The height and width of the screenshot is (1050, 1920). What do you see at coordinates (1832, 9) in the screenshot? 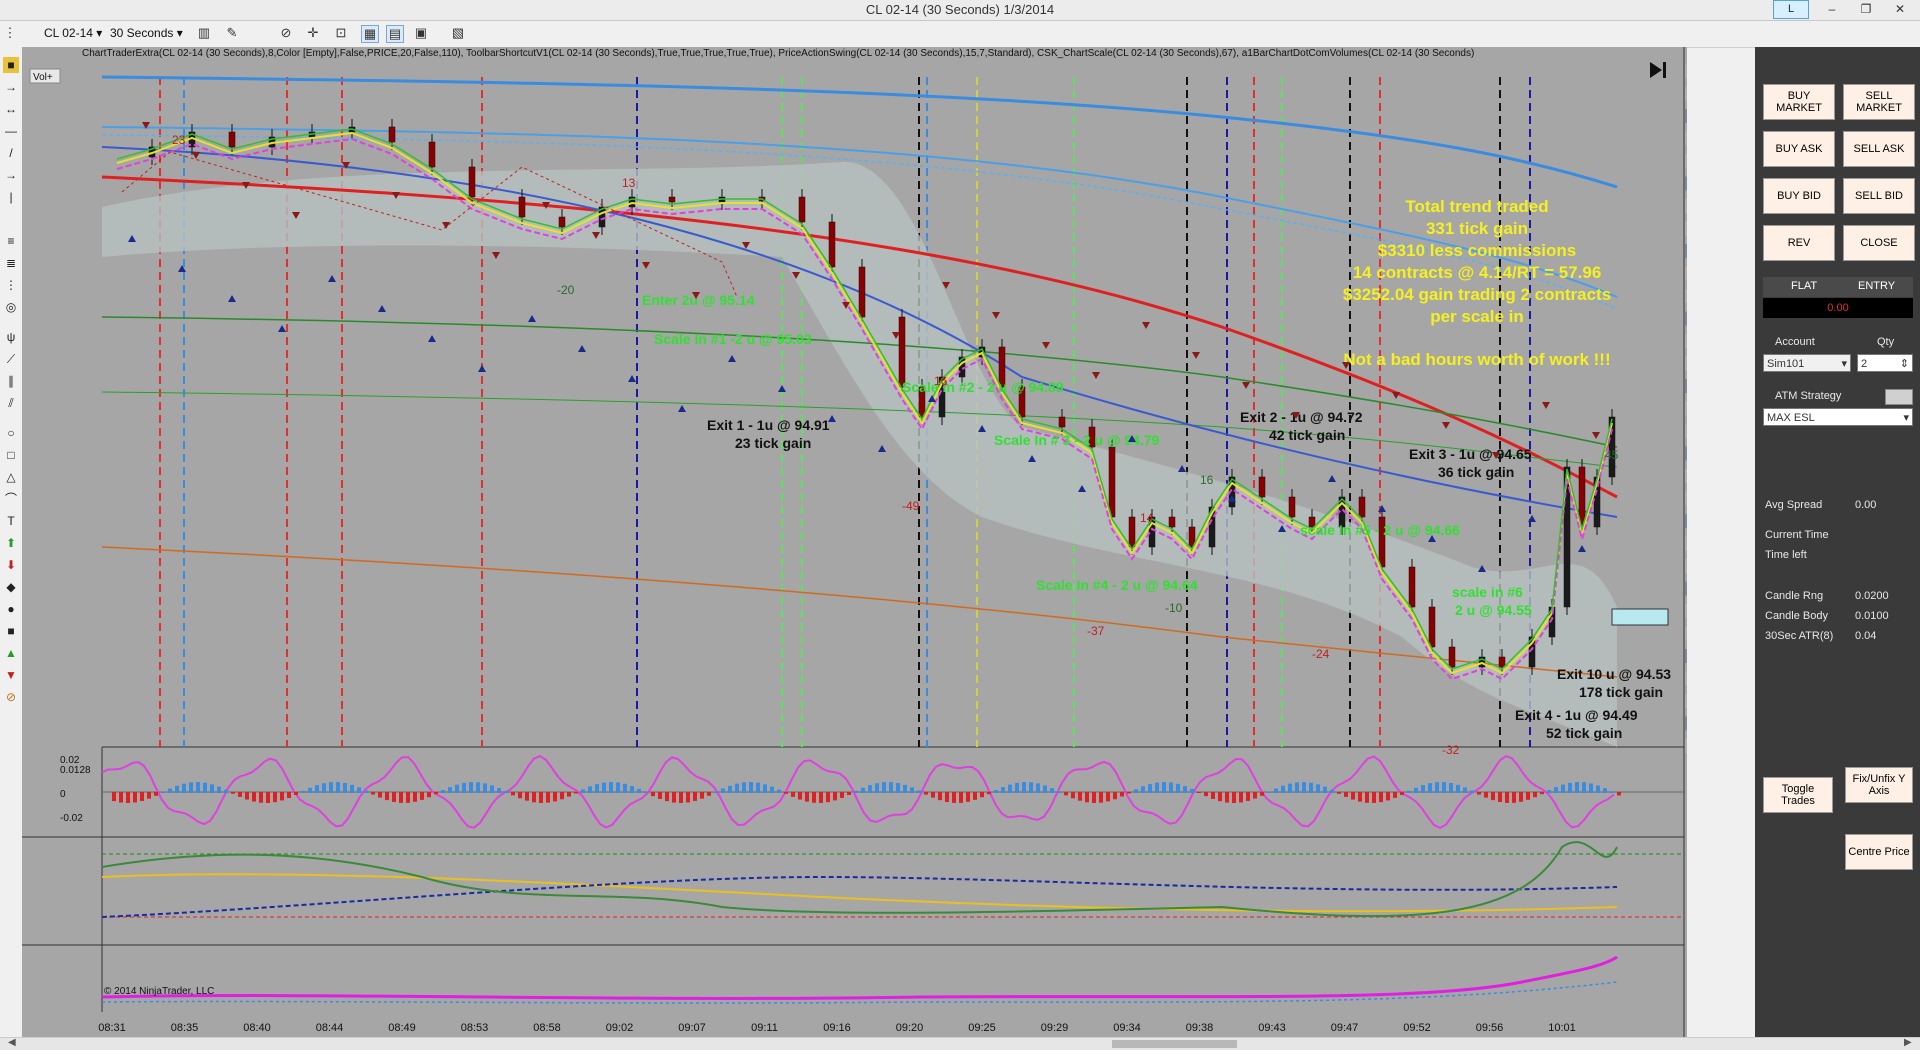
I see `minimize-button: –` at bounding box center [1832, 9].